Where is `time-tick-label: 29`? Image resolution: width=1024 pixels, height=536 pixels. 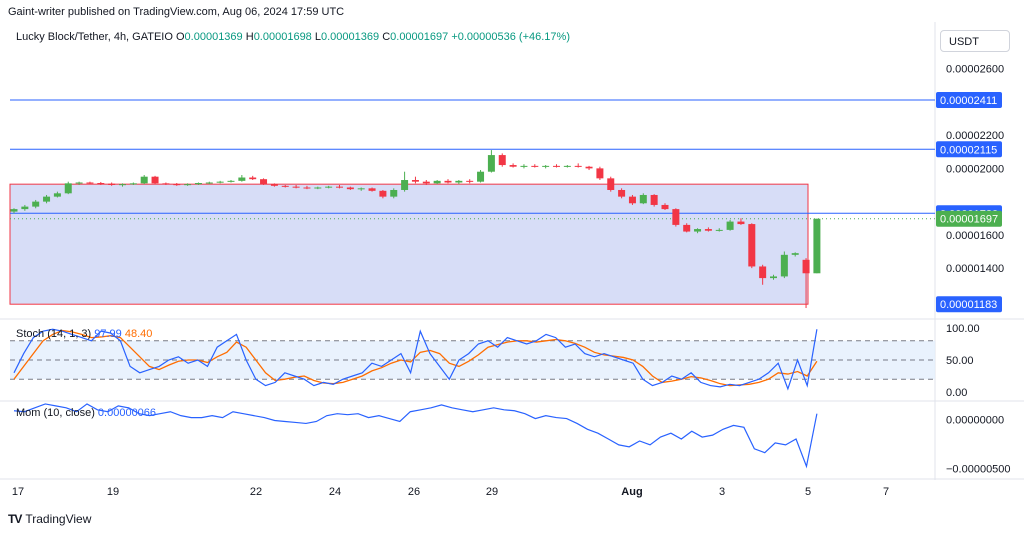
time-tick-label: 29 is located at coordinates (492, 492).